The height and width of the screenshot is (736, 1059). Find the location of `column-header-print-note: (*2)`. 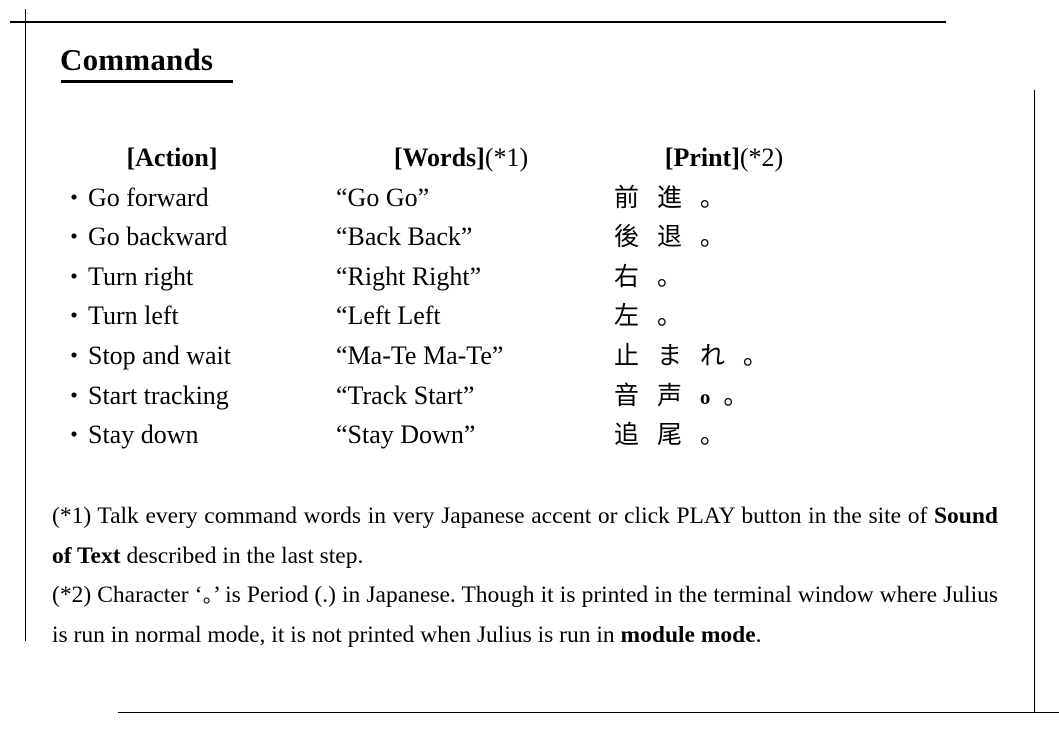

column-header-print-note: (*2) is located at coordinates (761, 157).